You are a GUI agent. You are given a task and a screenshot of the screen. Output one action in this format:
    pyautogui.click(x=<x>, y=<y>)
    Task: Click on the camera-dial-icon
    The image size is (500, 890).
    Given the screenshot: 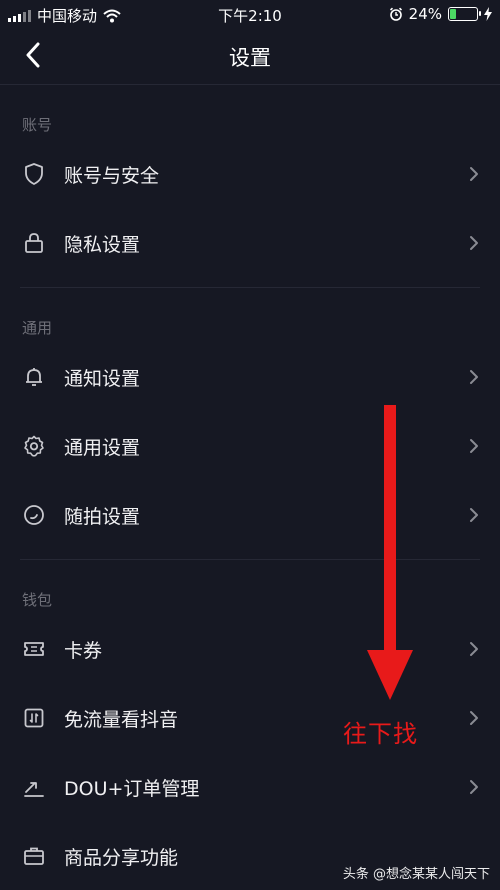 What is the action you would take?
    pyautogui.click(x=34, y=515)
    